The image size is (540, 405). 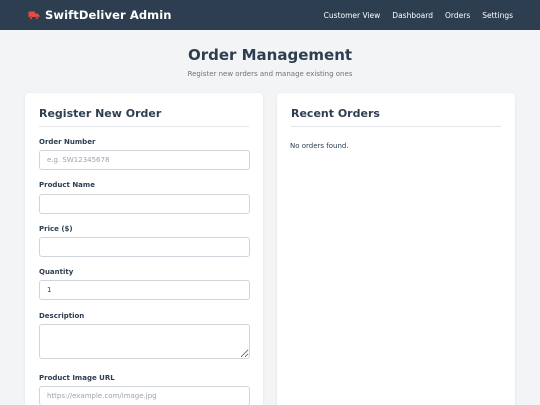 I want to click on register-order-title: Register New Order, so click(x=100, y=113).